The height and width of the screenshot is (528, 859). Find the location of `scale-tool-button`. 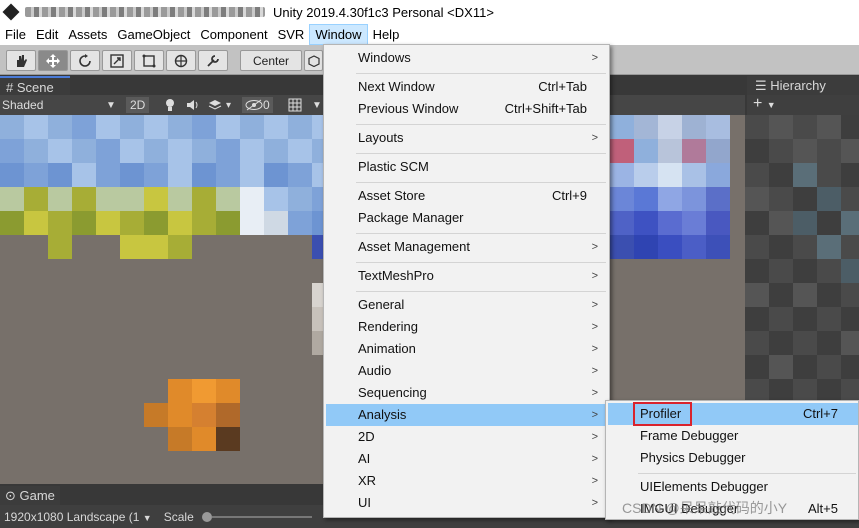

scale-tool-button is located at coordinates (117, 60).